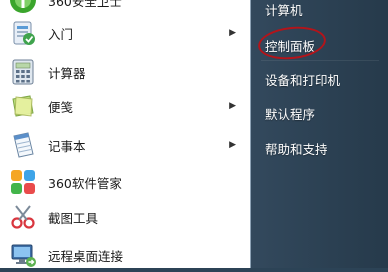 Image resolution: width=388 pixels, height=272 pixels. Describe the element at coordinates (124, 106) in the screenshot. I see `program-item-sticky-notes: 便笺 ▶` at that location.